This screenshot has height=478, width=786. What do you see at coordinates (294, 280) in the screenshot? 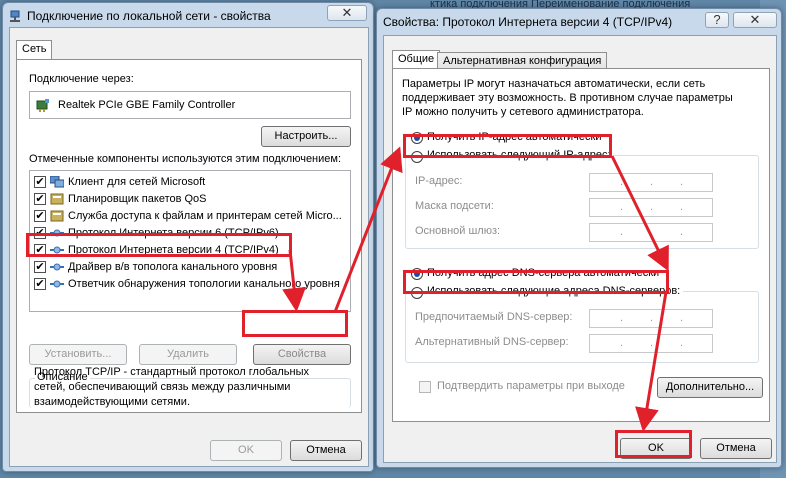
I see `arrow-to-properties` at bounding box center [294, 280].